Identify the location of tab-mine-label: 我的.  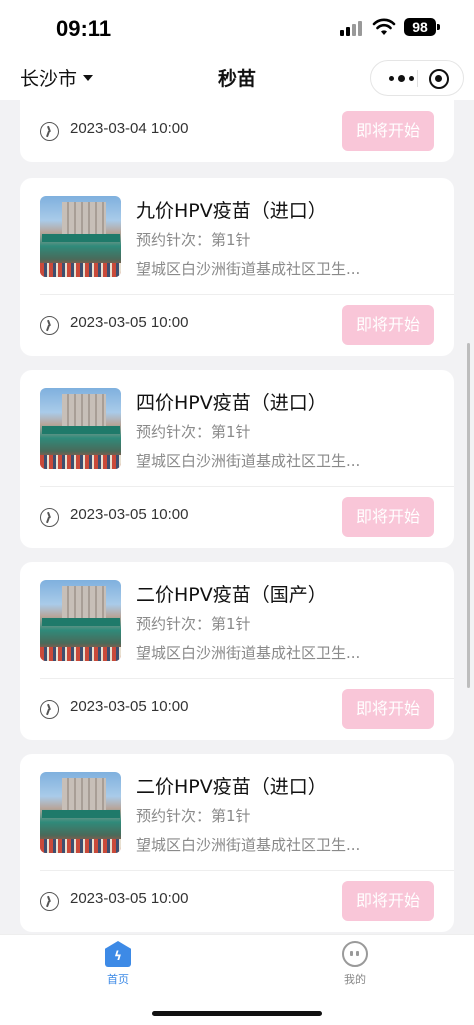
(355, 979).